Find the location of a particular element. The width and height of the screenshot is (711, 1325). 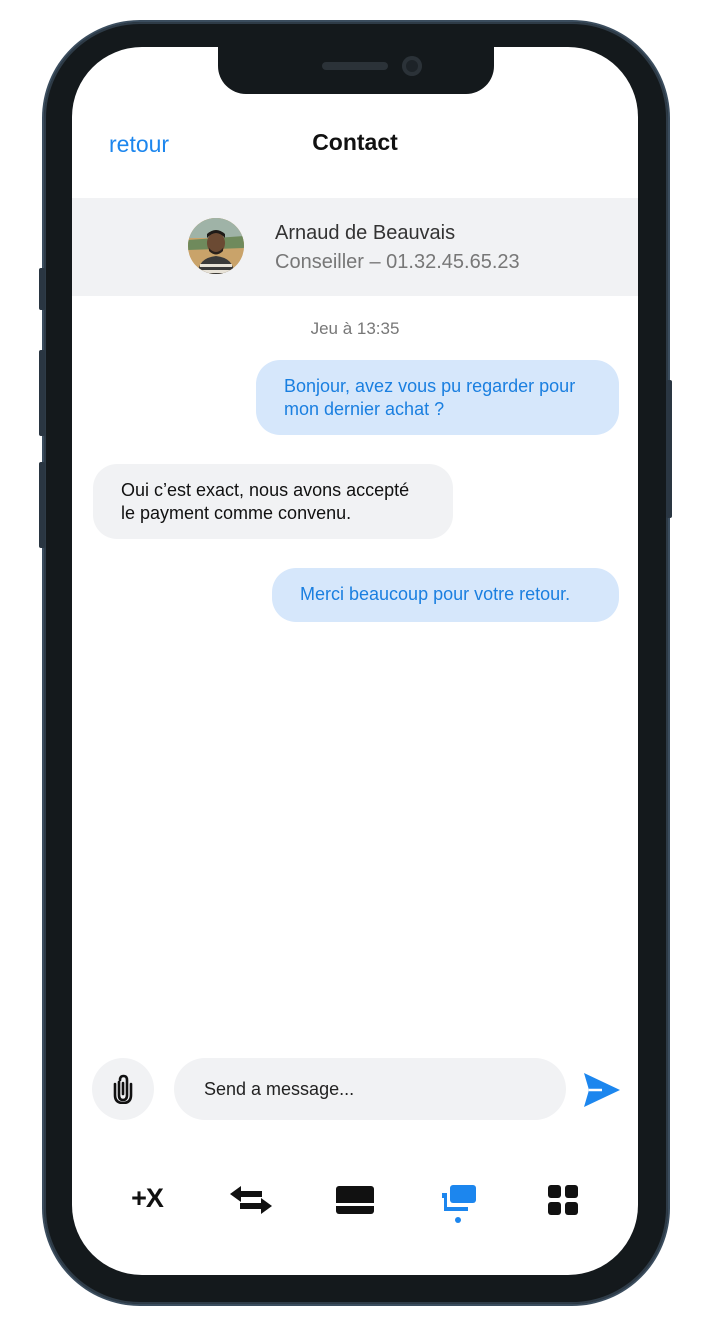

send-button is located at coordinates (602, 1090).